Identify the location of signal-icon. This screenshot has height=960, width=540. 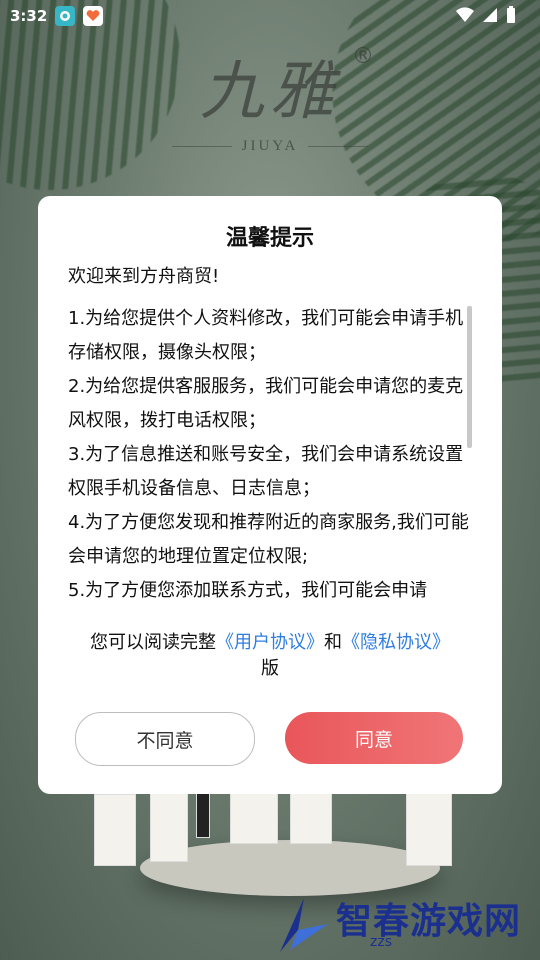
(490, 15).